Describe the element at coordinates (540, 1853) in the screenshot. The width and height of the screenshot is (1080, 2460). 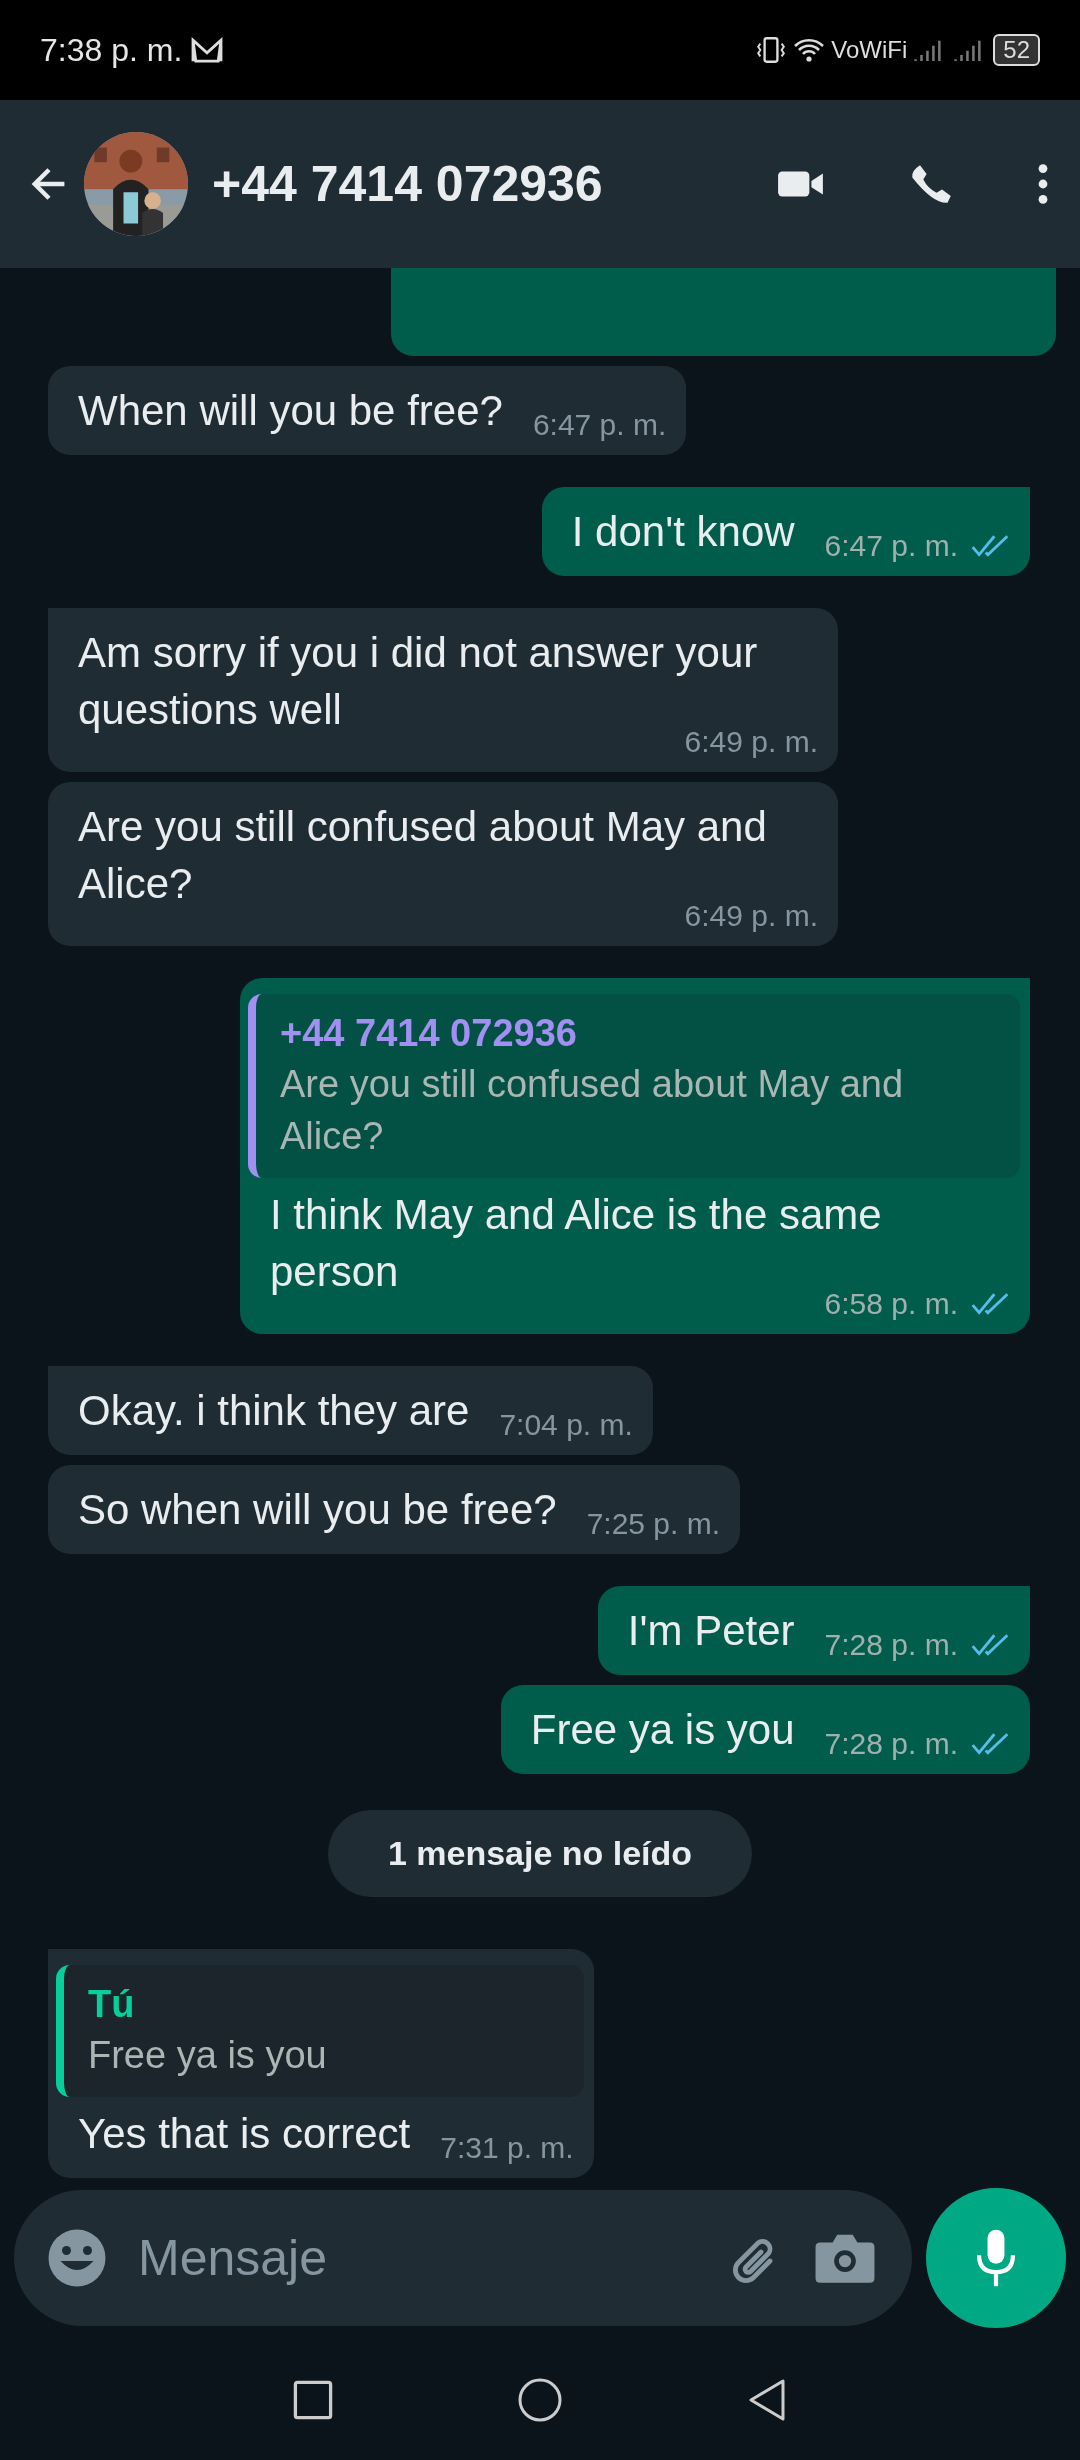
I see `unread-divider: 1 mensaje no leído` at that location.